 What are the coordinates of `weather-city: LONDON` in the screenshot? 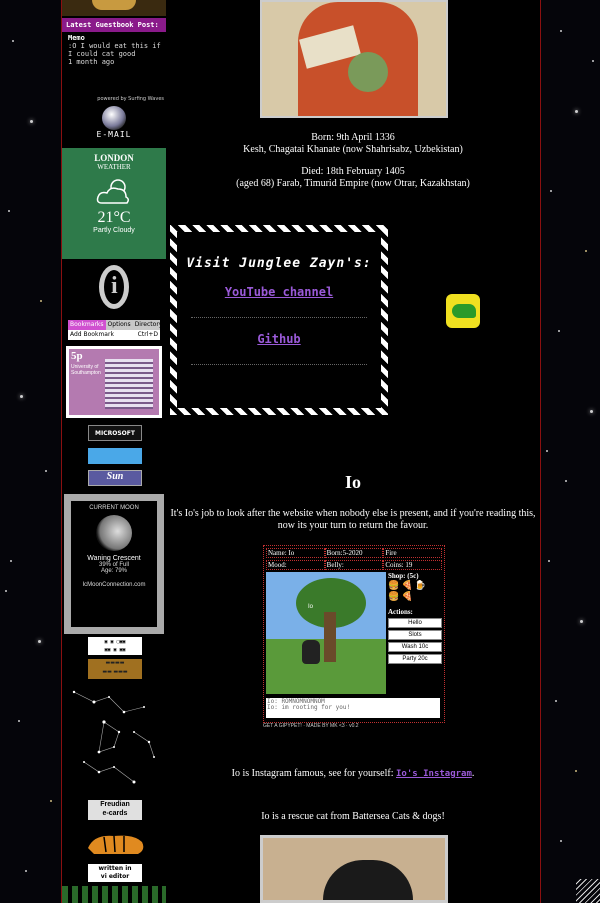 It's located at (114, 158).